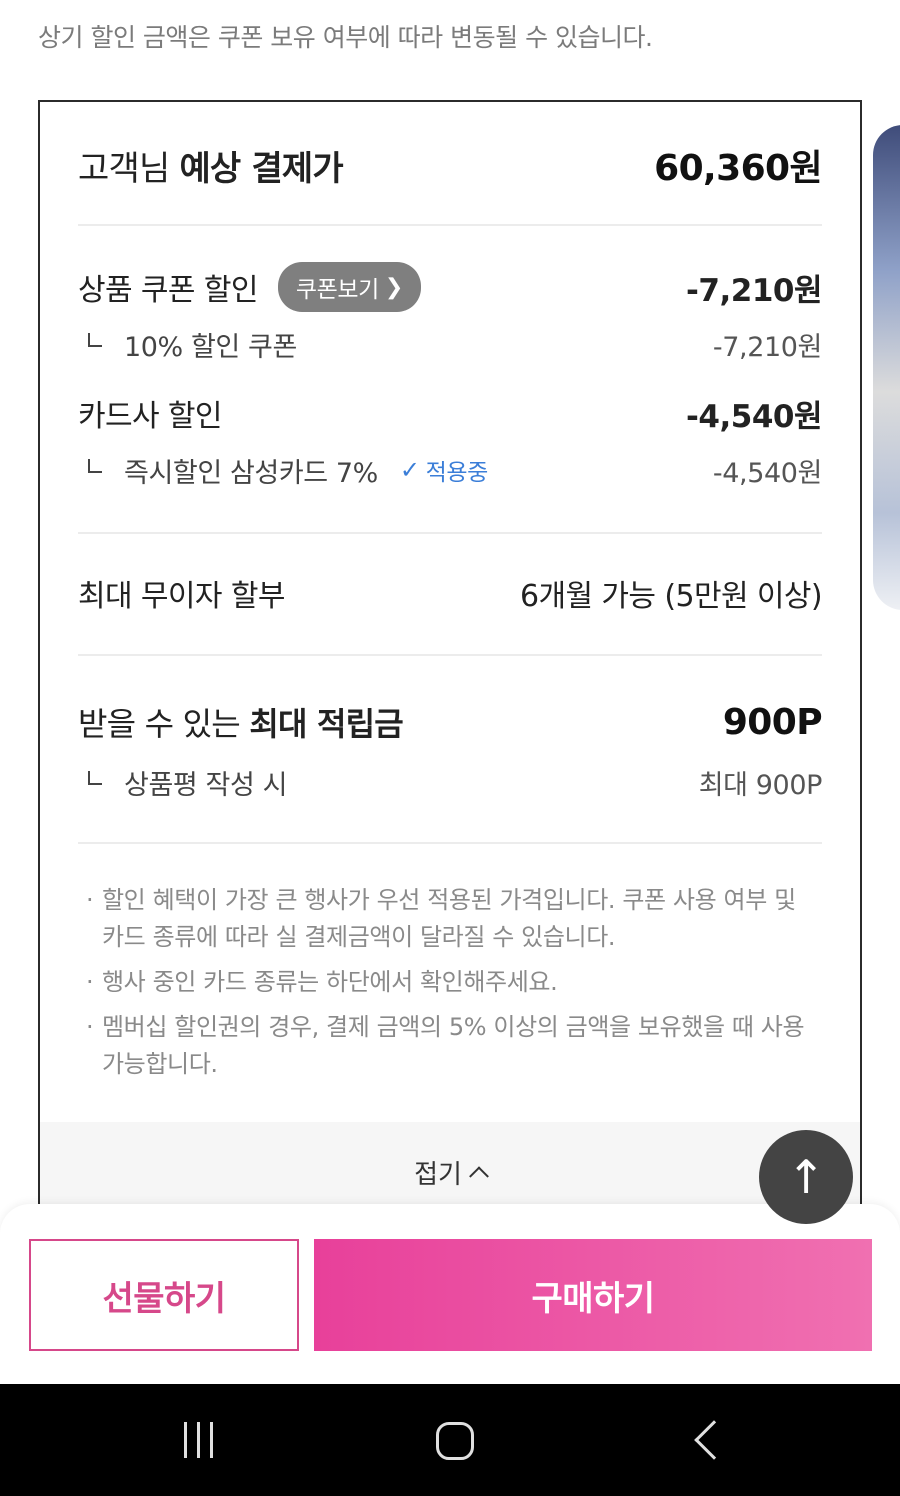  What do you see at coordinates (450, 782) in the screenshot?
I see `points-sub-row: 상품평 작성 시 최대 900P` at bounding box center [450, 782].